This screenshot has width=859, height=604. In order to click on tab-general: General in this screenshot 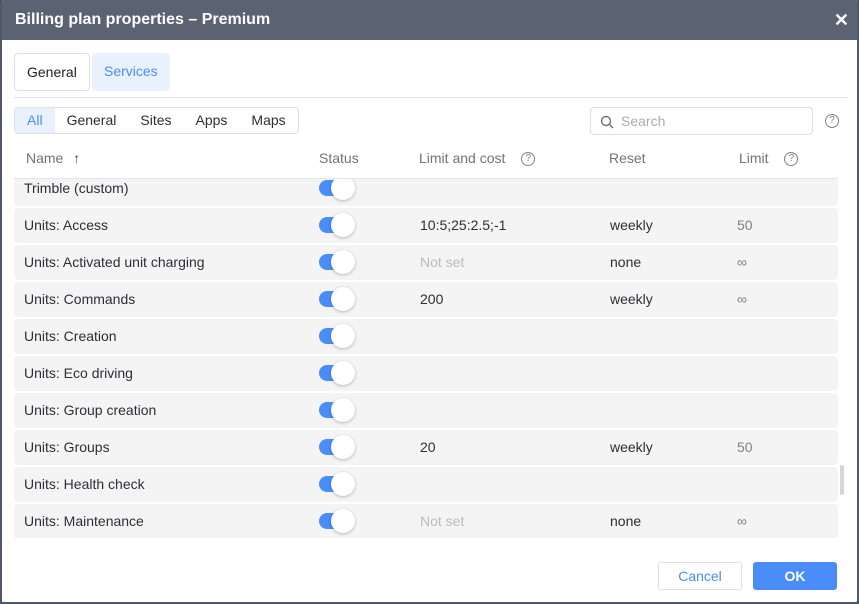, I will do `click(52, 72)`.